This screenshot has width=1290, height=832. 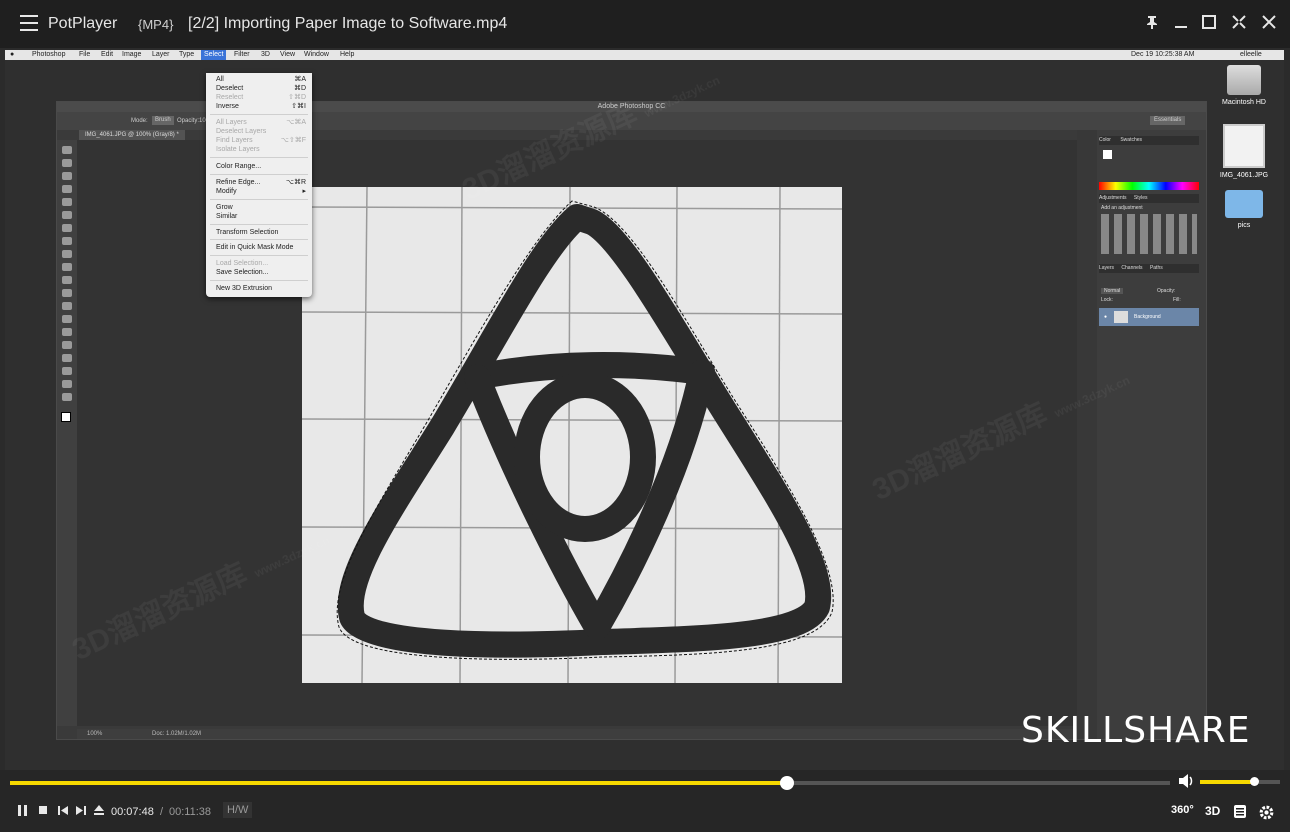 I want to click on menu-layer: Layer, so click(x=161, y=54).